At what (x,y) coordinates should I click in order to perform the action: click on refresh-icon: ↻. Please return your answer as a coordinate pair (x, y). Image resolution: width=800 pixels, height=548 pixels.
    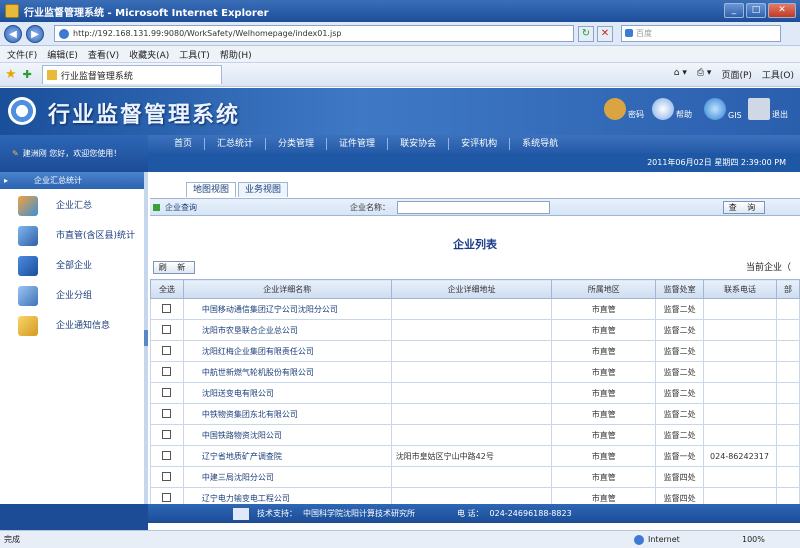
    Looking at the image, I should click on (586, 33).